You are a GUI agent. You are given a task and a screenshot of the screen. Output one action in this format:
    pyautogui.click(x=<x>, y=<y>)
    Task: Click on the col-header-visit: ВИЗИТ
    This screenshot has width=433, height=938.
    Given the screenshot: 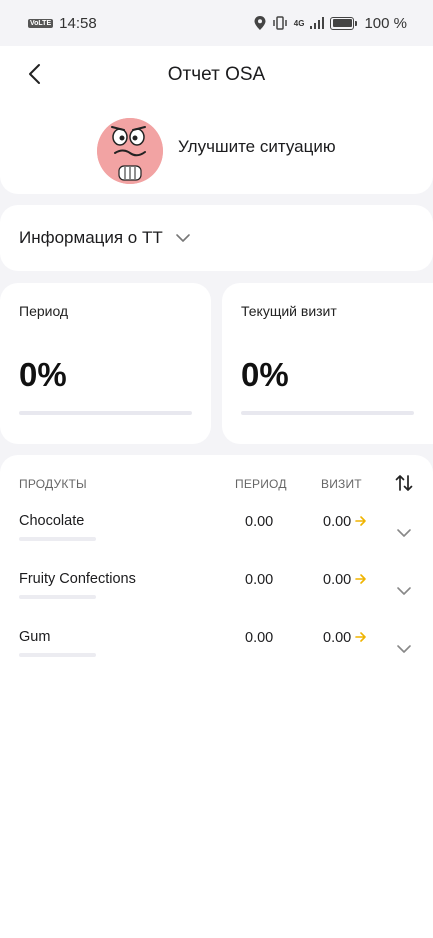 What is the action you would take?
    pyautogui.click(x=341, y=484)
    